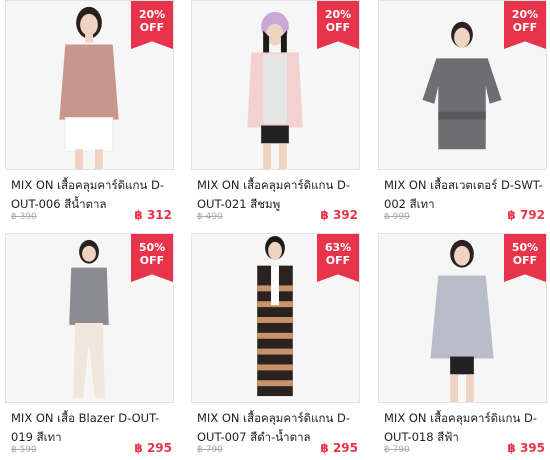  Describe the element at coordinates (526, 448) in the screenshot. I see `sale-price: ฿ 395` at that location.